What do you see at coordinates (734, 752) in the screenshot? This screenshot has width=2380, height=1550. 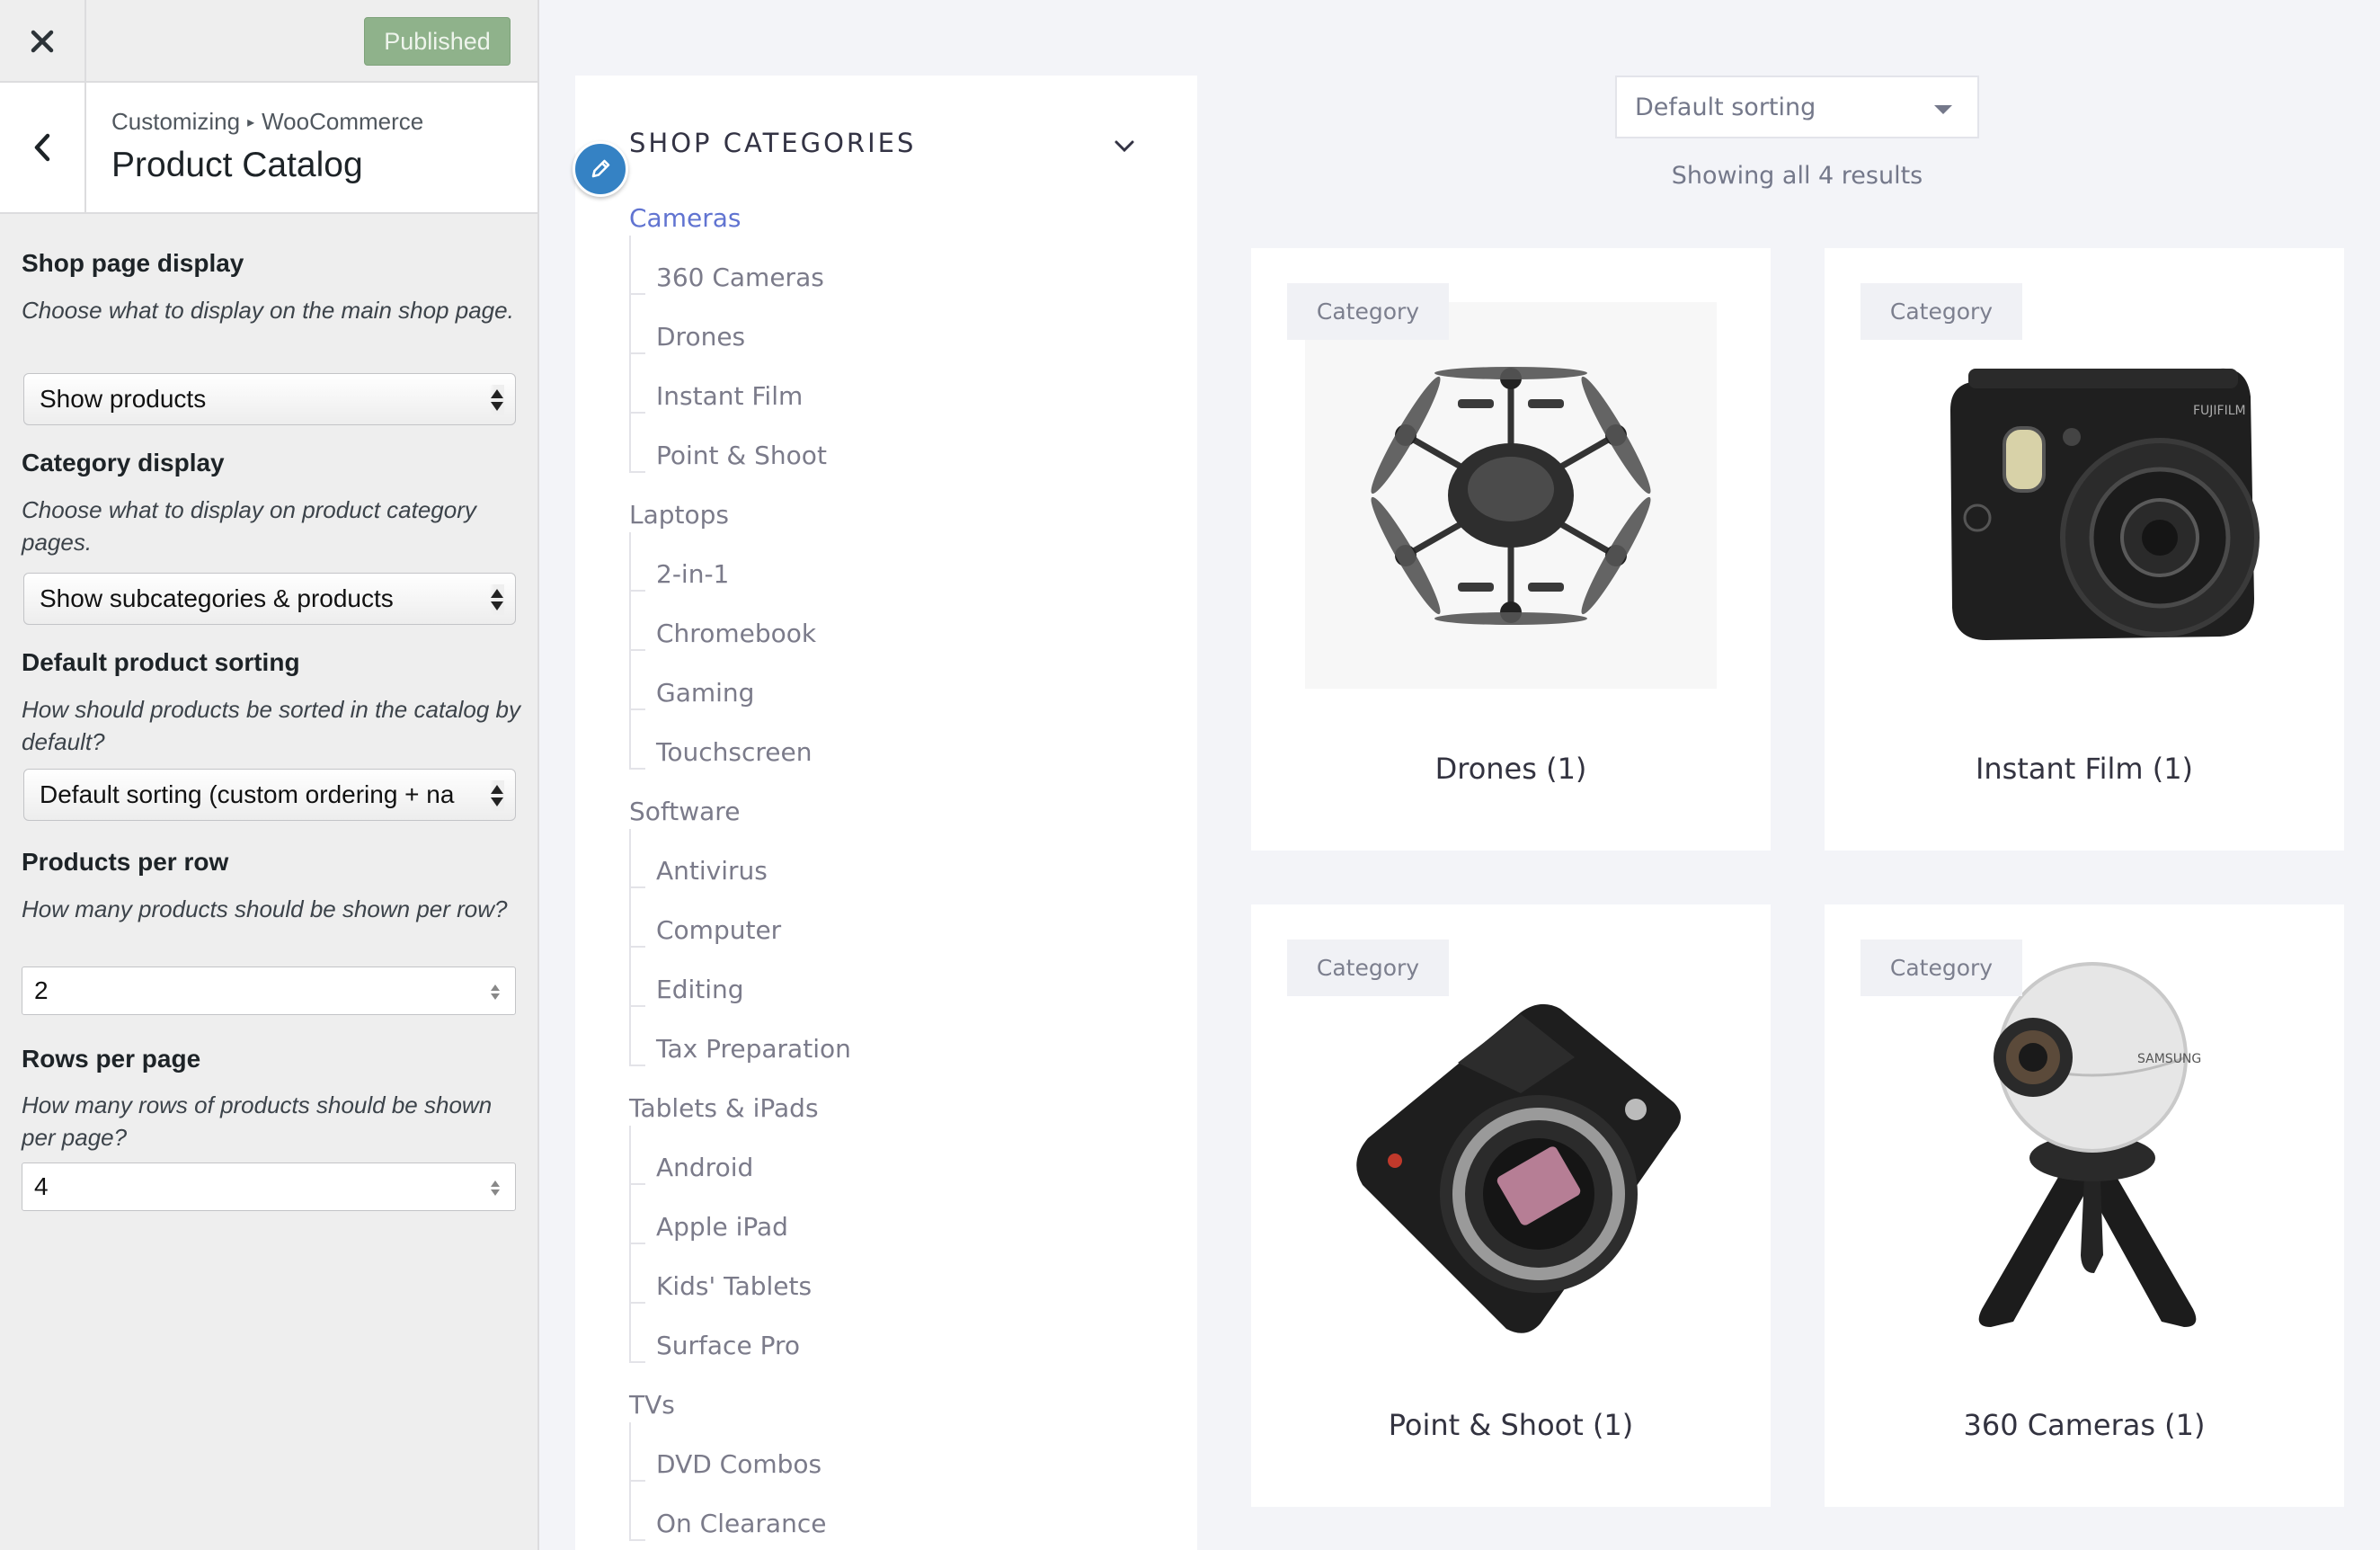 I see `category-link-touchscreen: Touchscreen` at bounding box center [734, 752].